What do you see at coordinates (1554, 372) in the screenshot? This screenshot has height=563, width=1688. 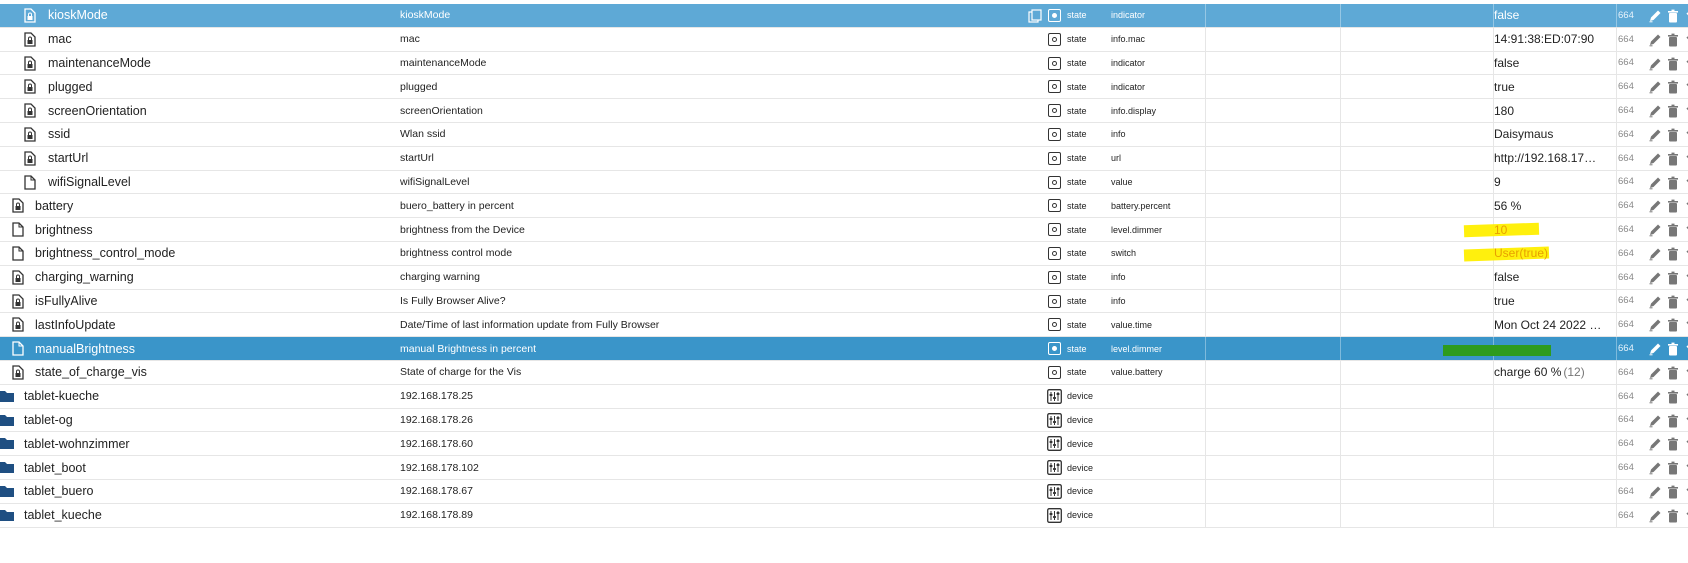 I see `object-value: charge 60 % (12)` at bounding box center [1554, 372].